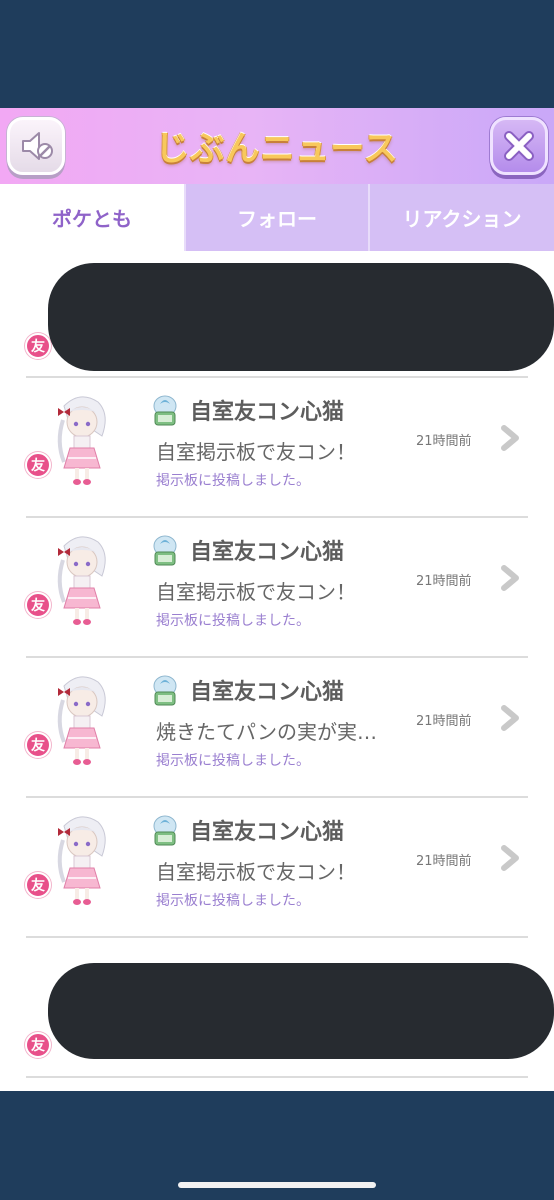 The height and width of the screenshot is (1200, 554). I want to click on tab-pokemates: ポケとも, so click(92, 217).